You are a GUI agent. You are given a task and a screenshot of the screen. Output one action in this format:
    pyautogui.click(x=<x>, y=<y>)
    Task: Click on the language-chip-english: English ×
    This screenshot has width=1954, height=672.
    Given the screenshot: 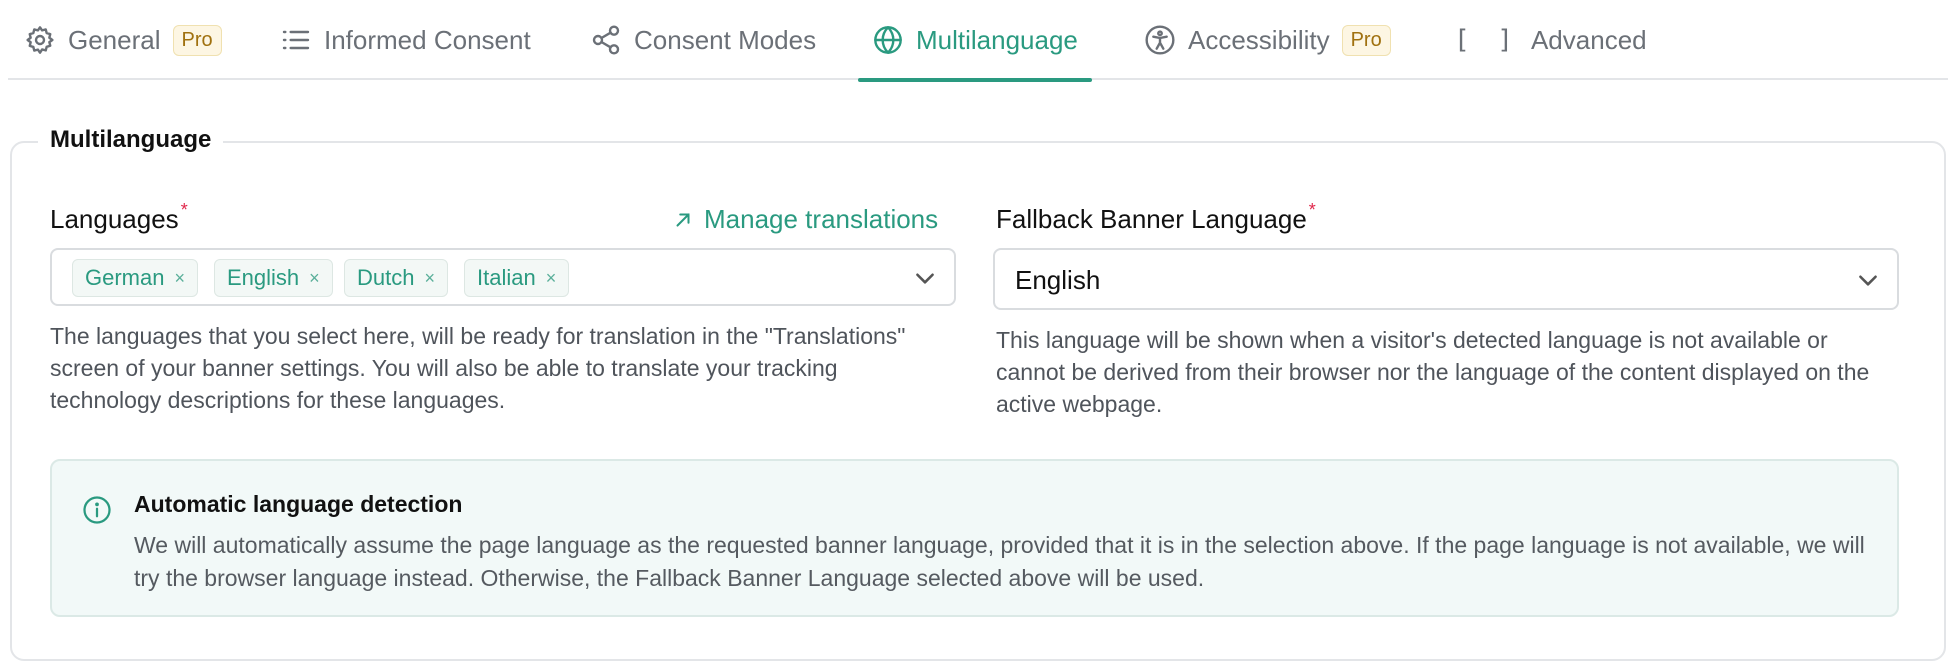 What is the action you would take?
    pyautogui.click(x=273, y=278)
    